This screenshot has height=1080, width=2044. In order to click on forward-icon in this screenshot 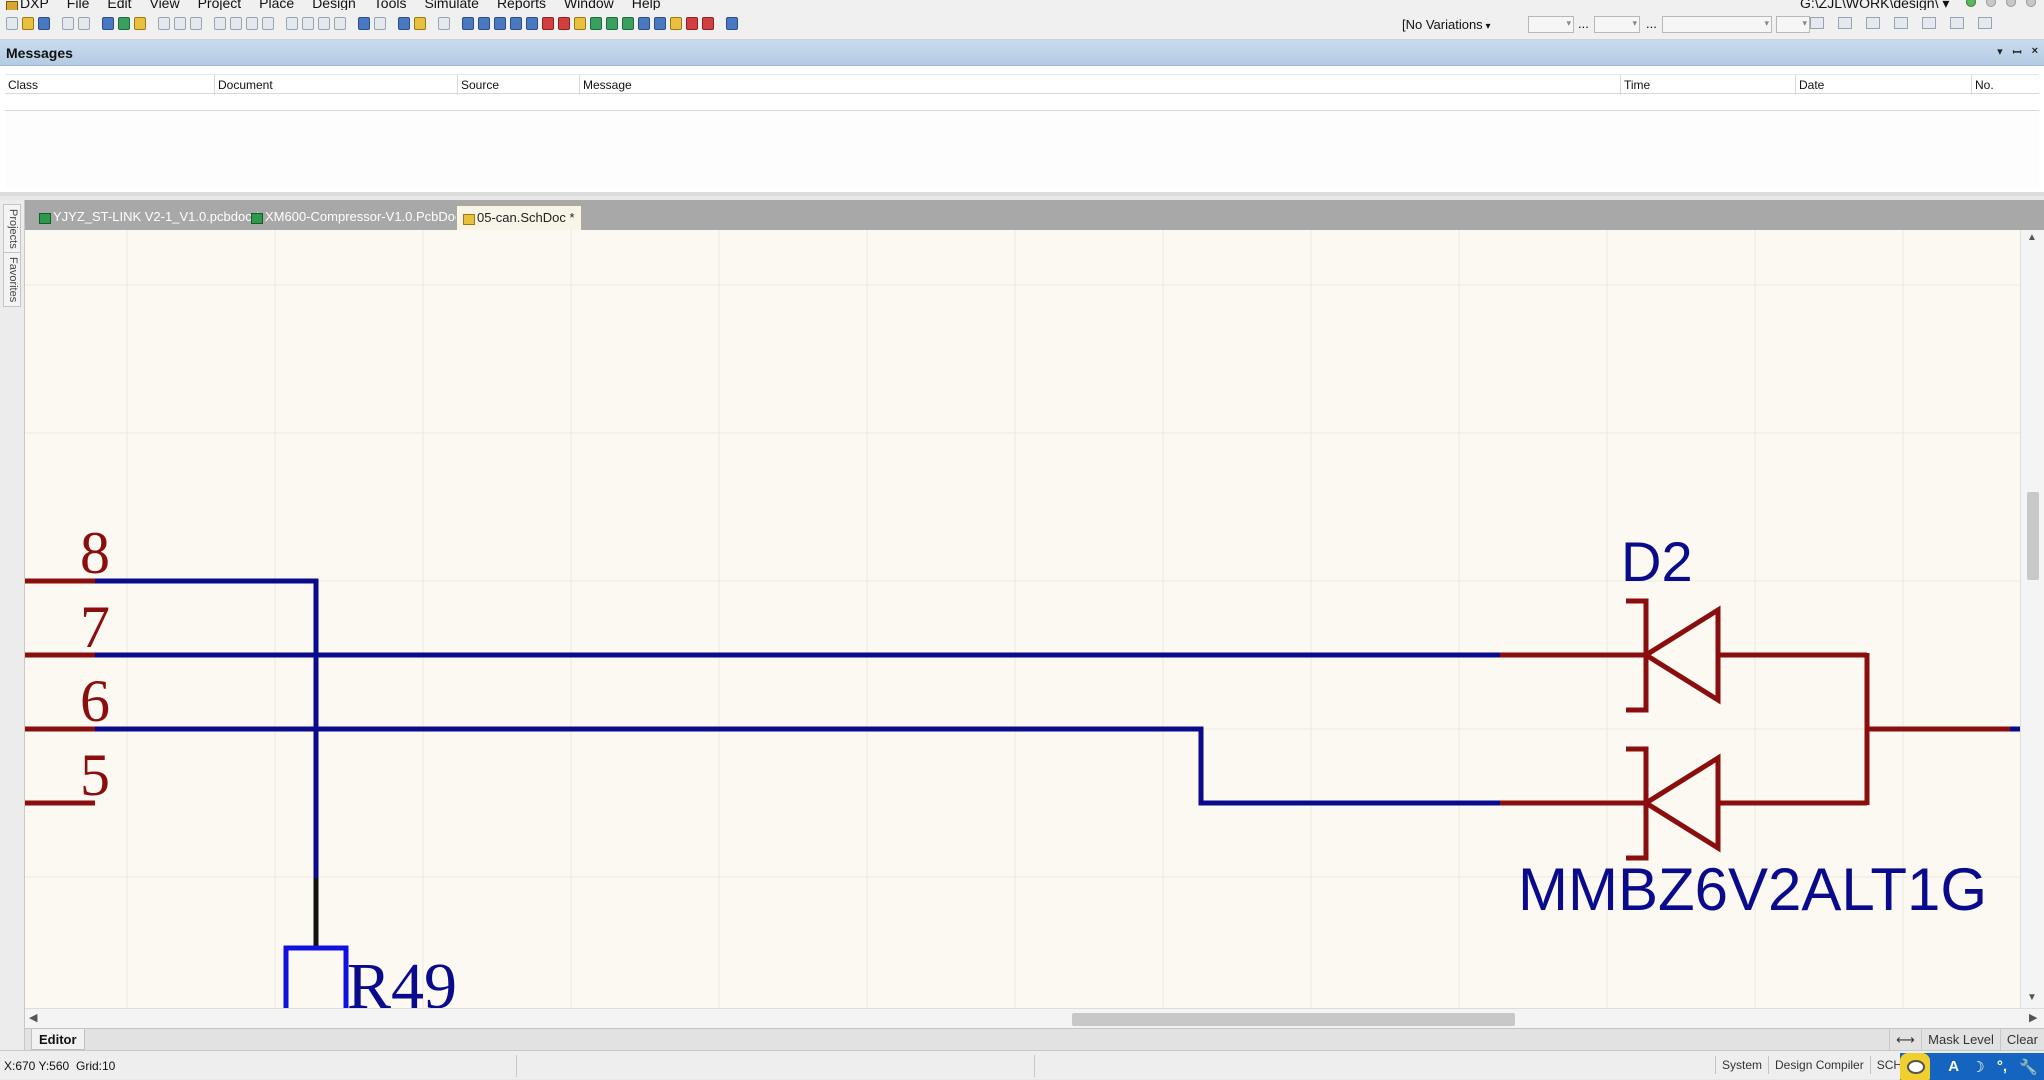, I will do `click(1991, 3)`.